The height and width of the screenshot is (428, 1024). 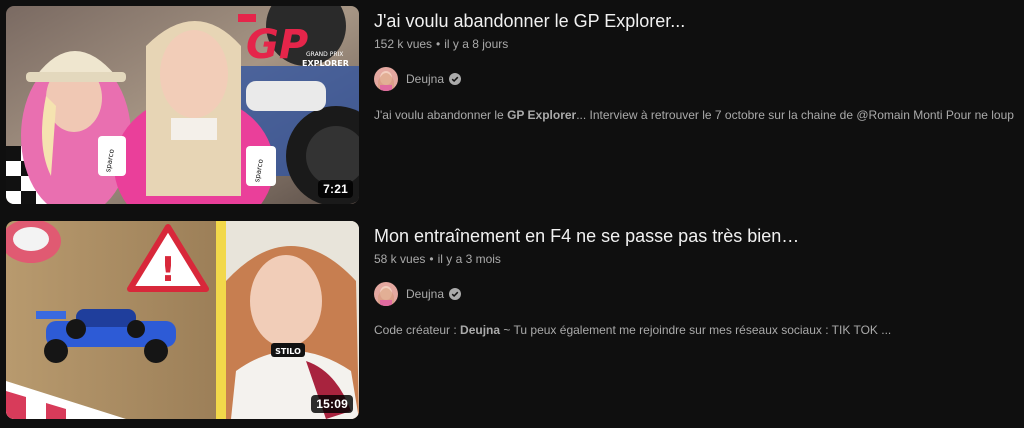 I want to click on view-count: 152 k vues, so click(x=403, y=44).